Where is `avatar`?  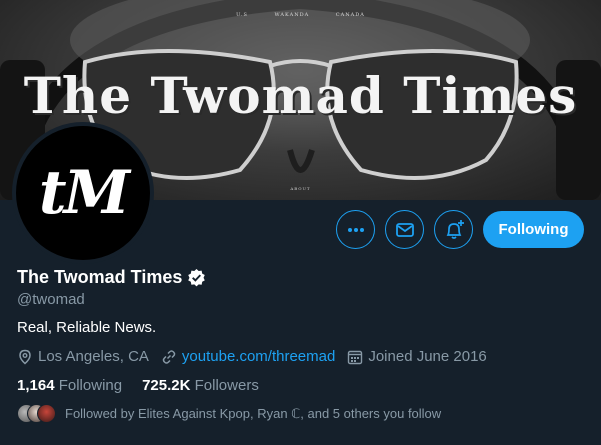
avatar is located at coordinates (46, 413).